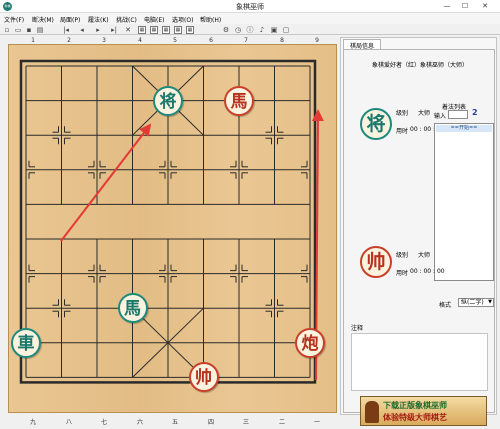 The height and width of the screenshot is (429, 500). Describe the element at coordinates (114, 30) in the screenshot. I see `last-icon: ▸|` at that location.